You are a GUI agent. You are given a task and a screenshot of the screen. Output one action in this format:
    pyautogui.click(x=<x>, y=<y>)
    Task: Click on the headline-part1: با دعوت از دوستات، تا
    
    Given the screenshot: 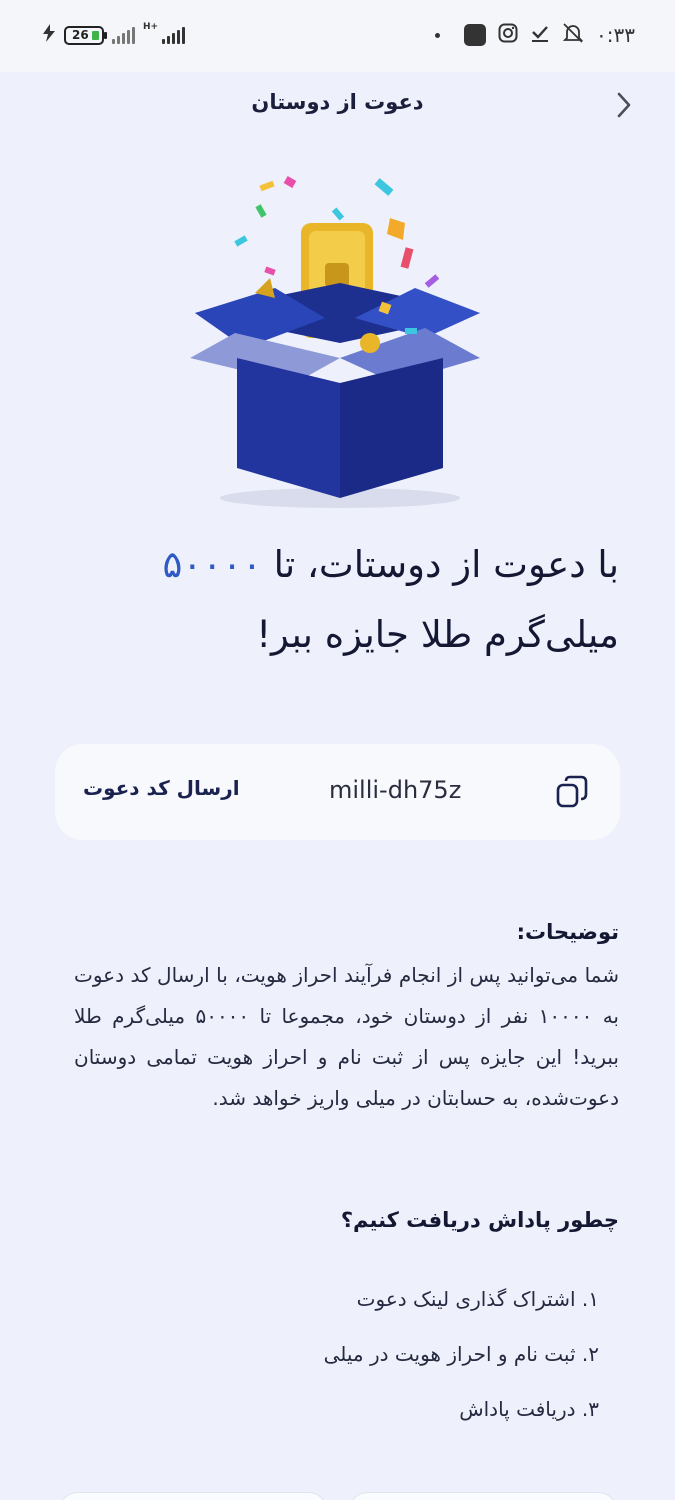 What is the action you would take?
    pyautogui.click(x=440, y=564)
    